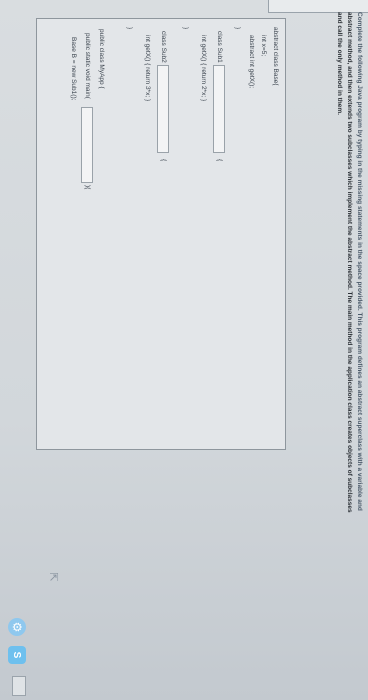 Image resolution: width=368 pixels, height=700 pixels. Describe the element at coordinates (87, 145) in the screenshot. I see `main-args-blank-input` at that location.